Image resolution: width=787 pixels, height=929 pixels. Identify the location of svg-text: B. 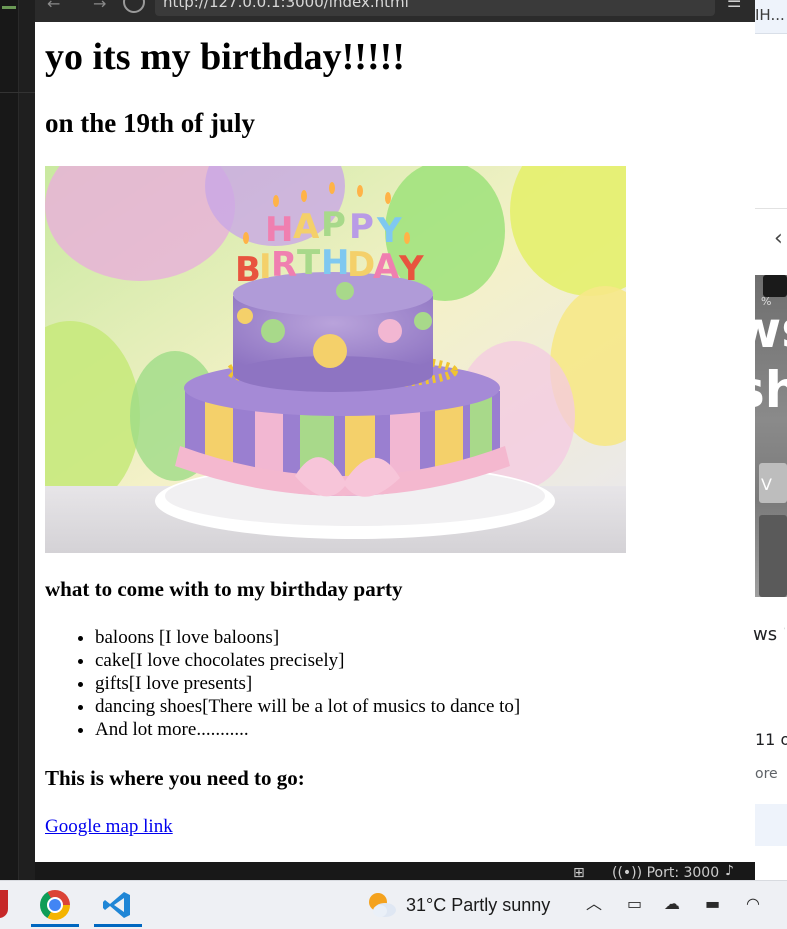
(248, 270).